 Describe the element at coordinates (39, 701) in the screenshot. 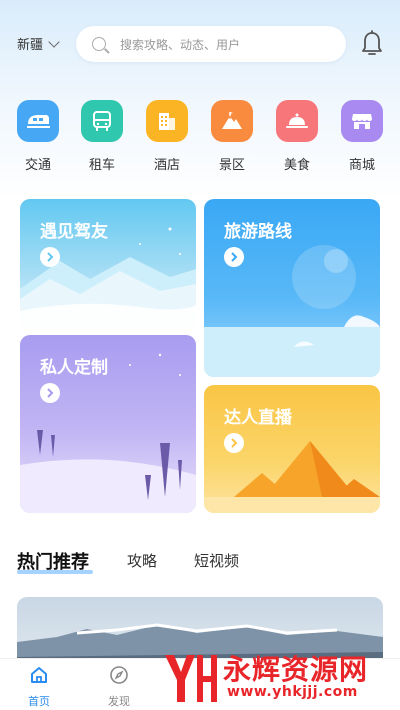

I see `nav-label: 首页` at that location.